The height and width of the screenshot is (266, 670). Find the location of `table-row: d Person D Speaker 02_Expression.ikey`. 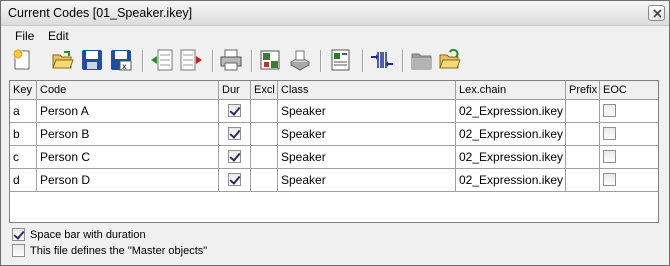

table-row: d Person D Speaker 02_Expression.ikey is located at coordinates (334, 180).